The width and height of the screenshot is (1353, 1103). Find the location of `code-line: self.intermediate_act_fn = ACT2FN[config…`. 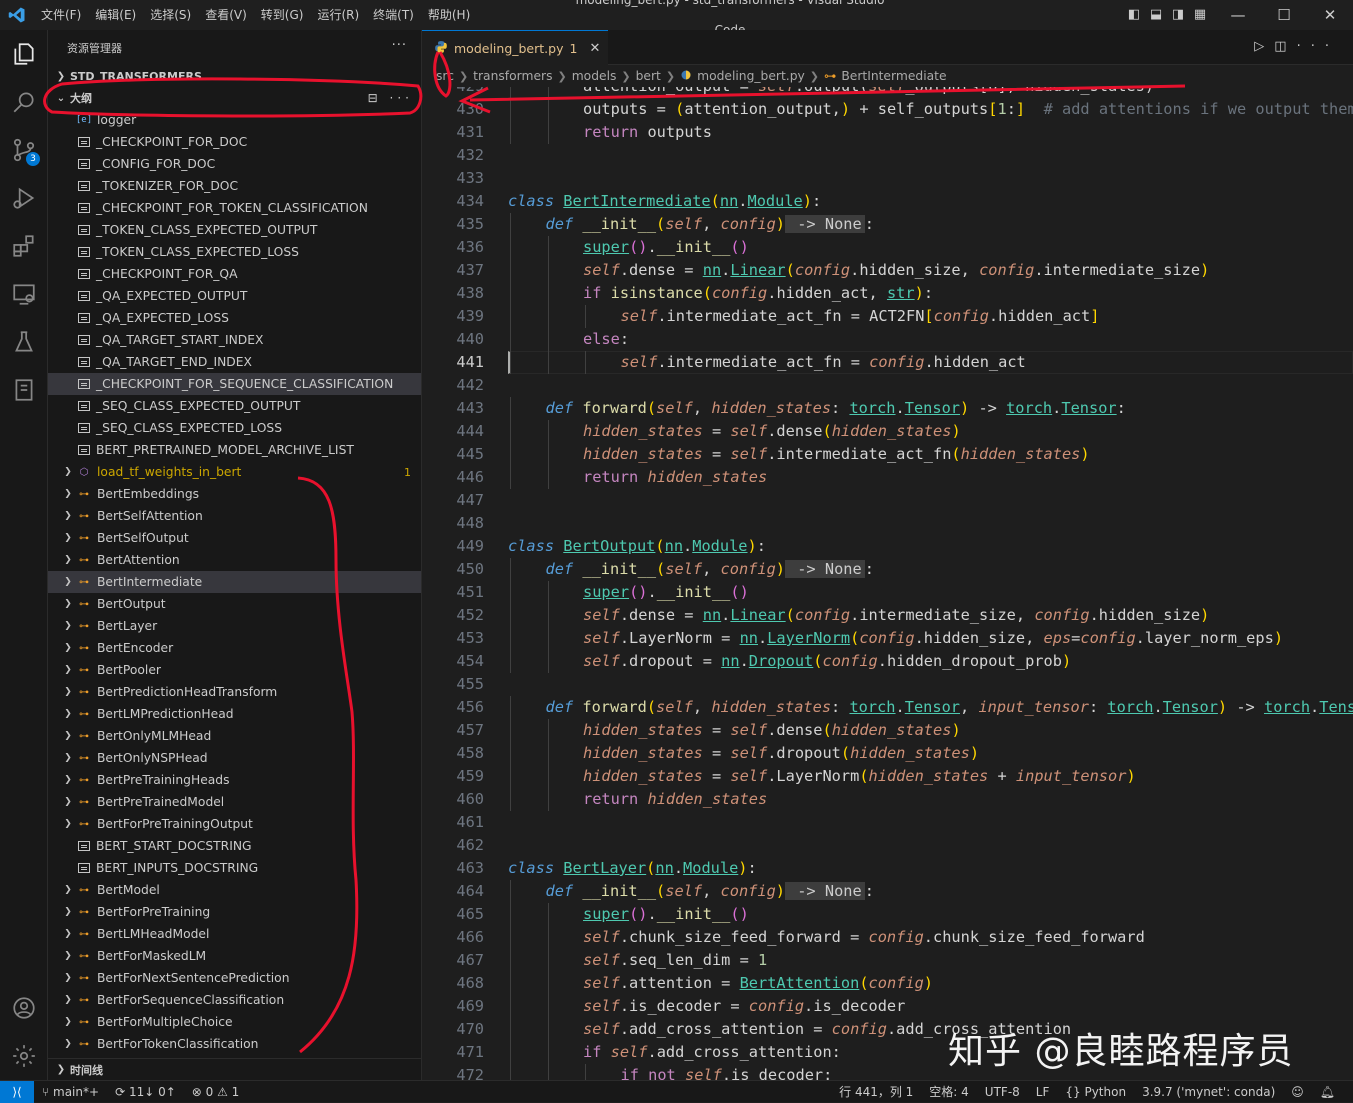

code-line: self.intermediate_act_fn = ACT2FN[config… is located at coordinates (860, 316).